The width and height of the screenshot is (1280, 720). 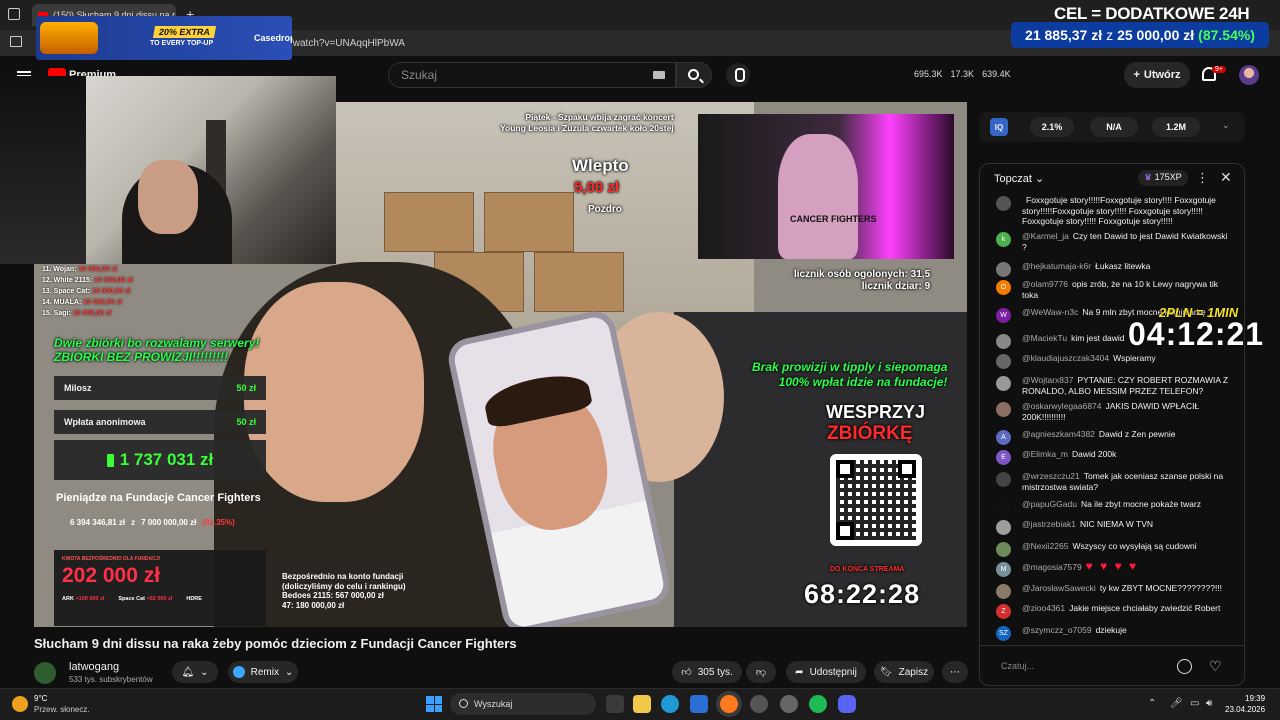 What do you see at coordinates (1052, 567) in the screenshot?
I see `chat-username: @magosia7579` at bounding box center [1052, 567].